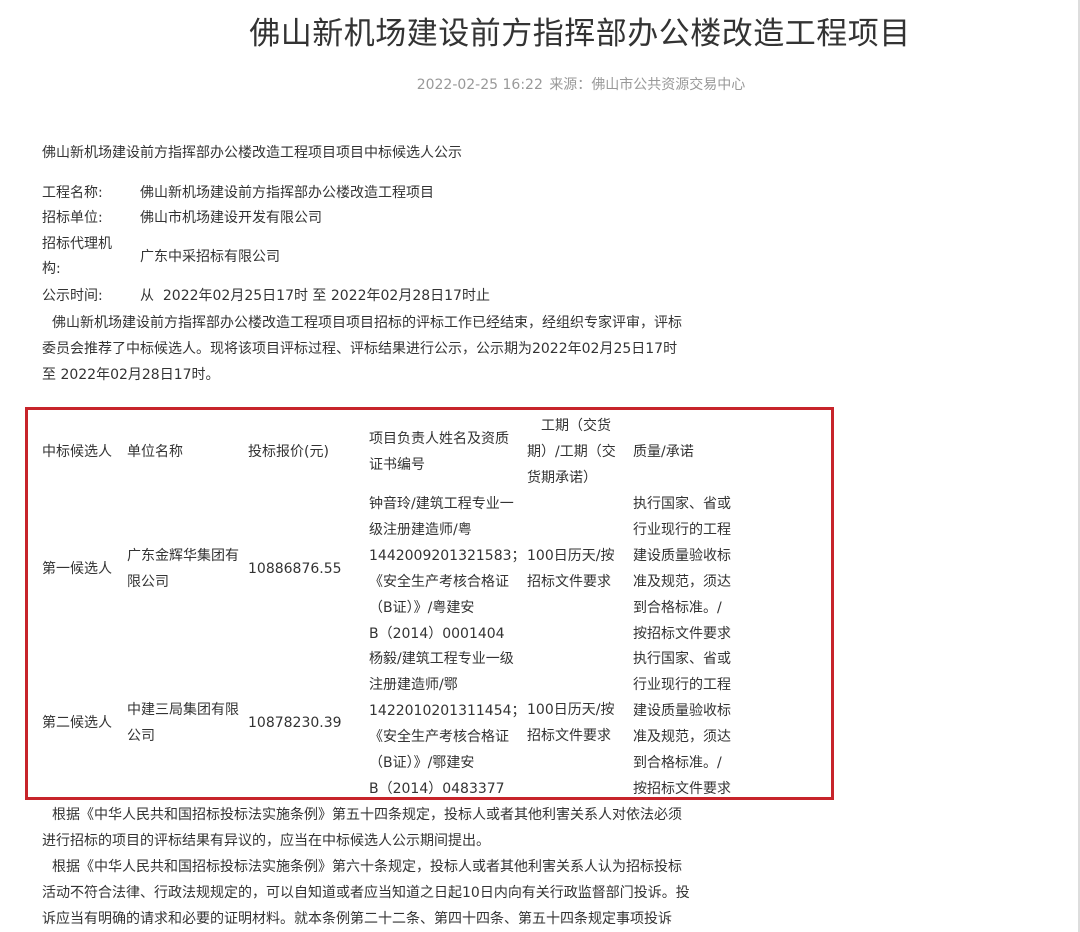 Image resolution: width=1080 pixels, height=932 pixels. What do you see at coordinates (231, 218) in the screenshot?
I see `field-value: 佛山市机场建设开发有限公司` at bounding box center [231, 218].